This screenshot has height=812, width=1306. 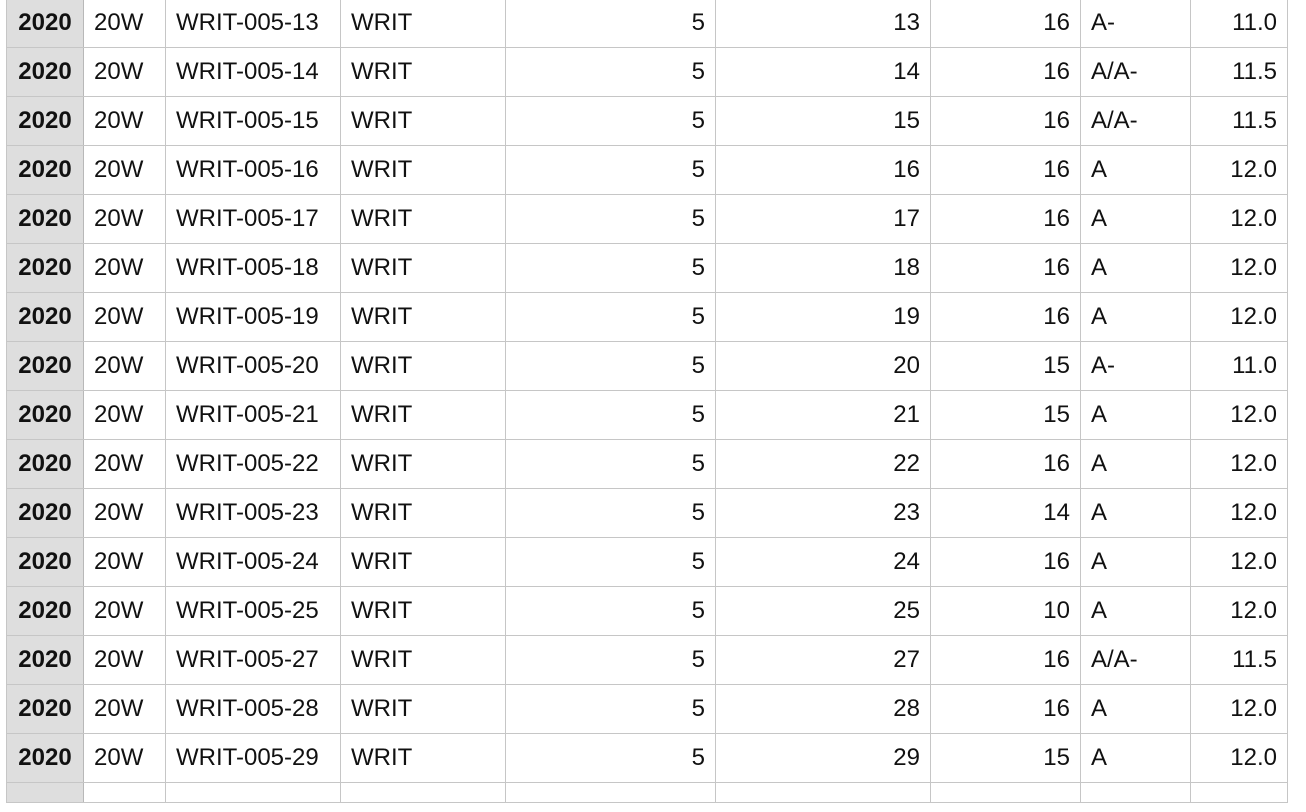 I want to click on table-row: 2020 20W WRIT-005-15 WRIT 5 15 16 A/A- 11.5, so click(x=647, y=121).